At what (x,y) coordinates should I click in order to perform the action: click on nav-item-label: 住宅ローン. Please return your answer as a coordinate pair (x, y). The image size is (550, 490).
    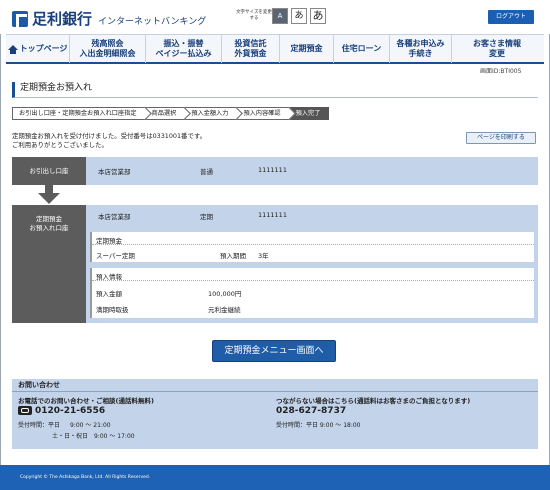
    Looking at the image, I should click on (361, 48).